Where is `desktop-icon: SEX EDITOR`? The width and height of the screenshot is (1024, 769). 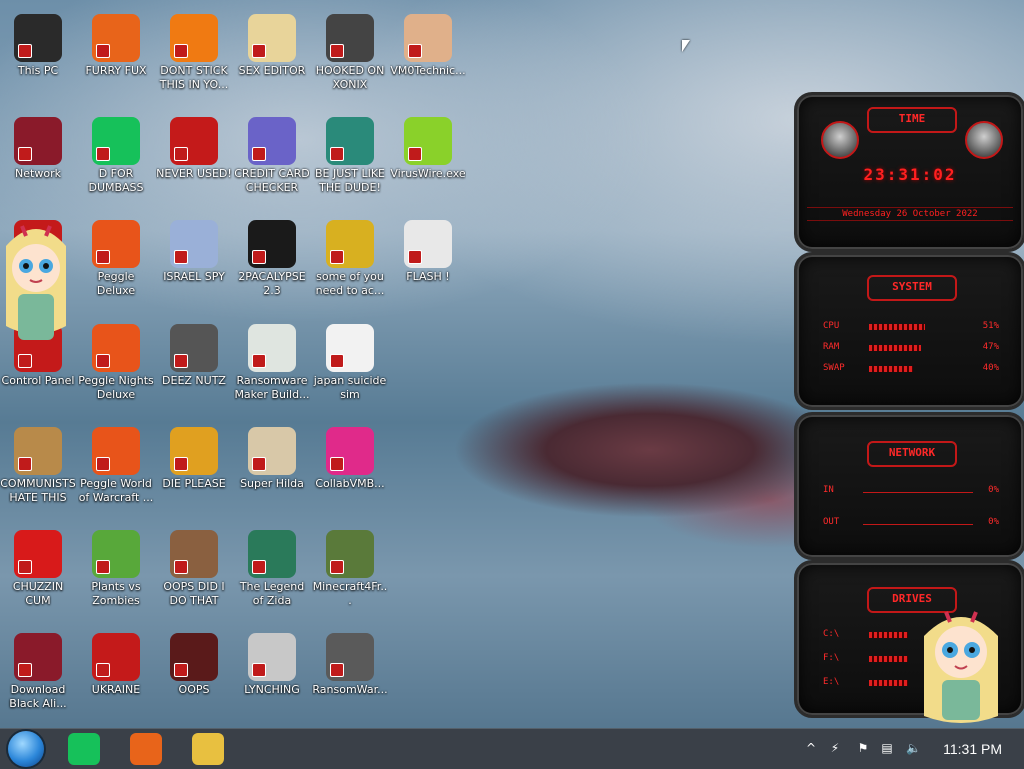
desktop-icon: SEX EDITOR is located at coordinates (272, 56).